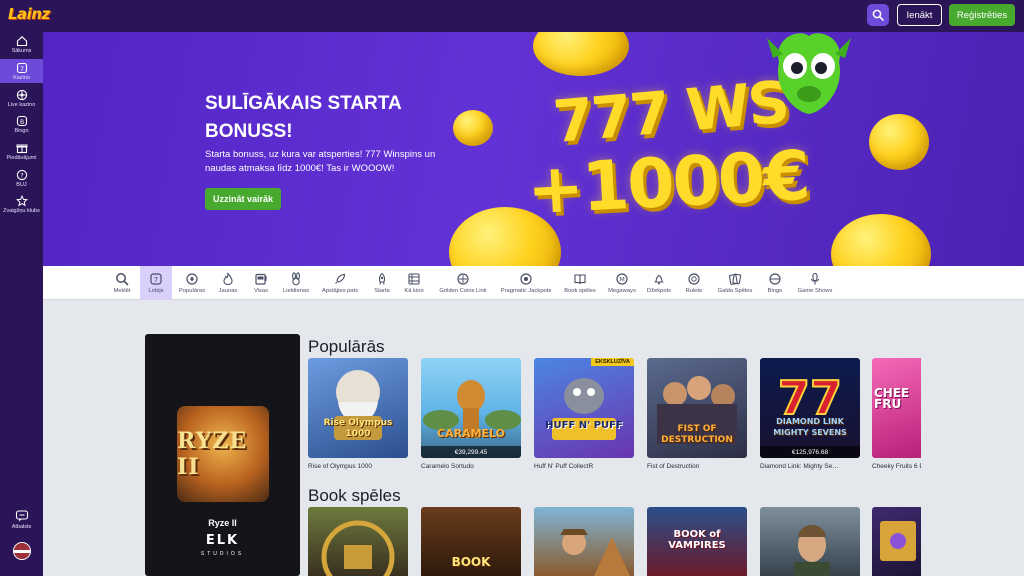  Describe the element at coordinates (982, 15) in the screenshot. I see `register-button: Reģistrēties` at that location.